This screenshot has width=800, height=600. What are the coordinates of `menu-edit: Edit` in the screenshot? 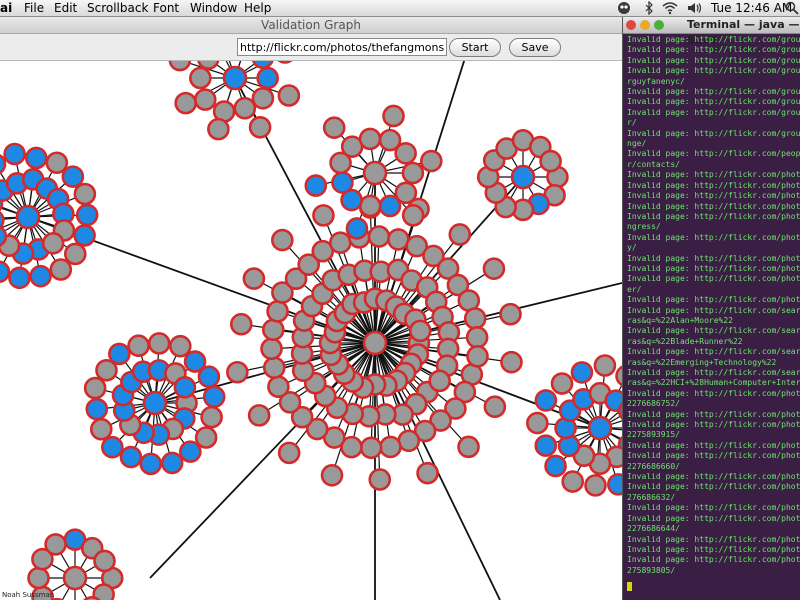 It's located at (65, 8).